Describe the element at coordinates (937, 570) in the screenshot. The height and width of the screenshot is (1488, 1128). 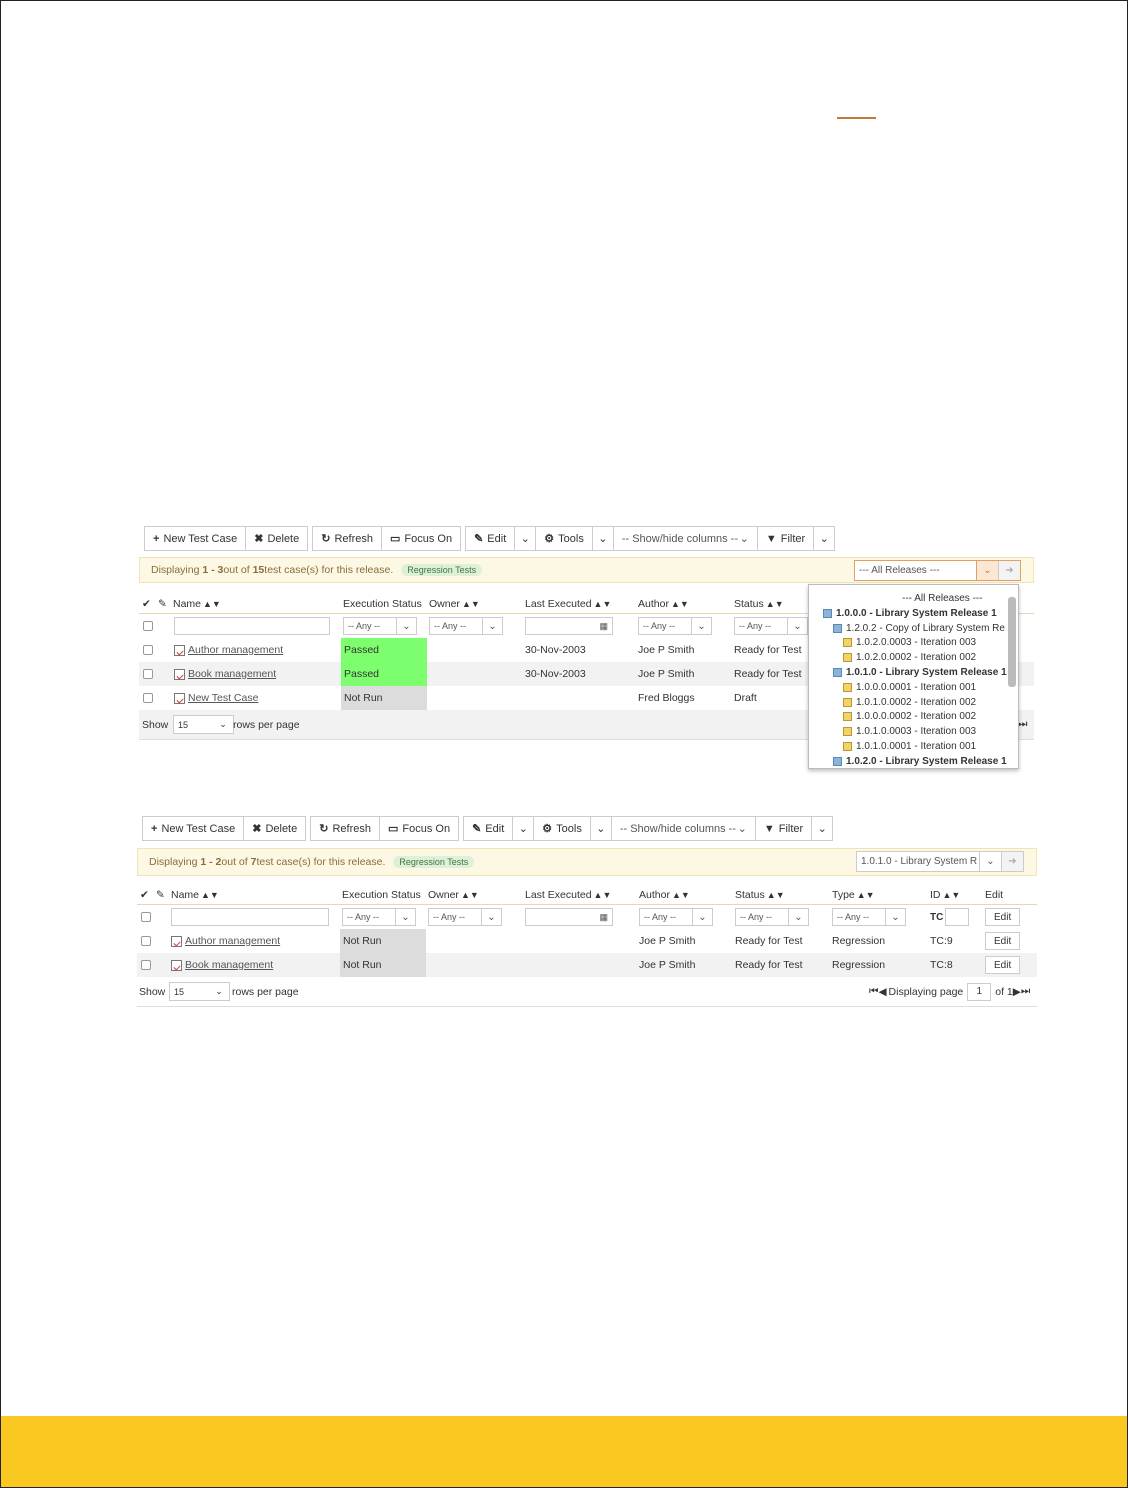
I see `release-select: --- All Releases --- ⌄ ➜` at that location.